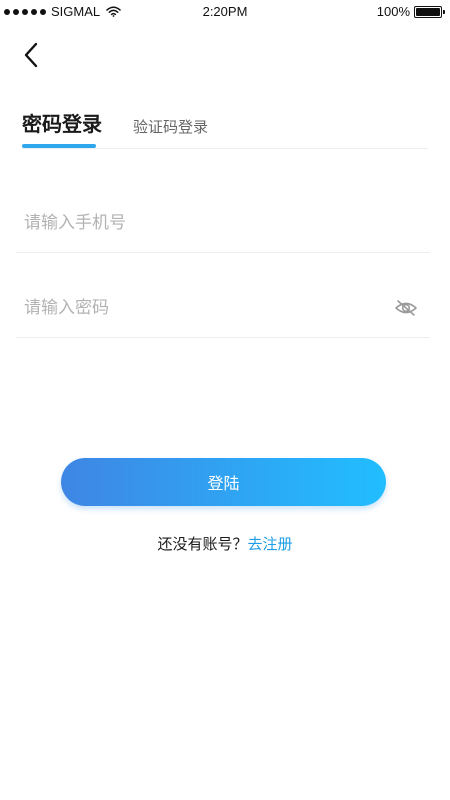 Image resolution: width=450 pixels, height=800 pixels. What do you see at coordinates (170, 127) in the screenshot?
I see `tab-code-login: 验证码登录` at bounding box center [170, 127].